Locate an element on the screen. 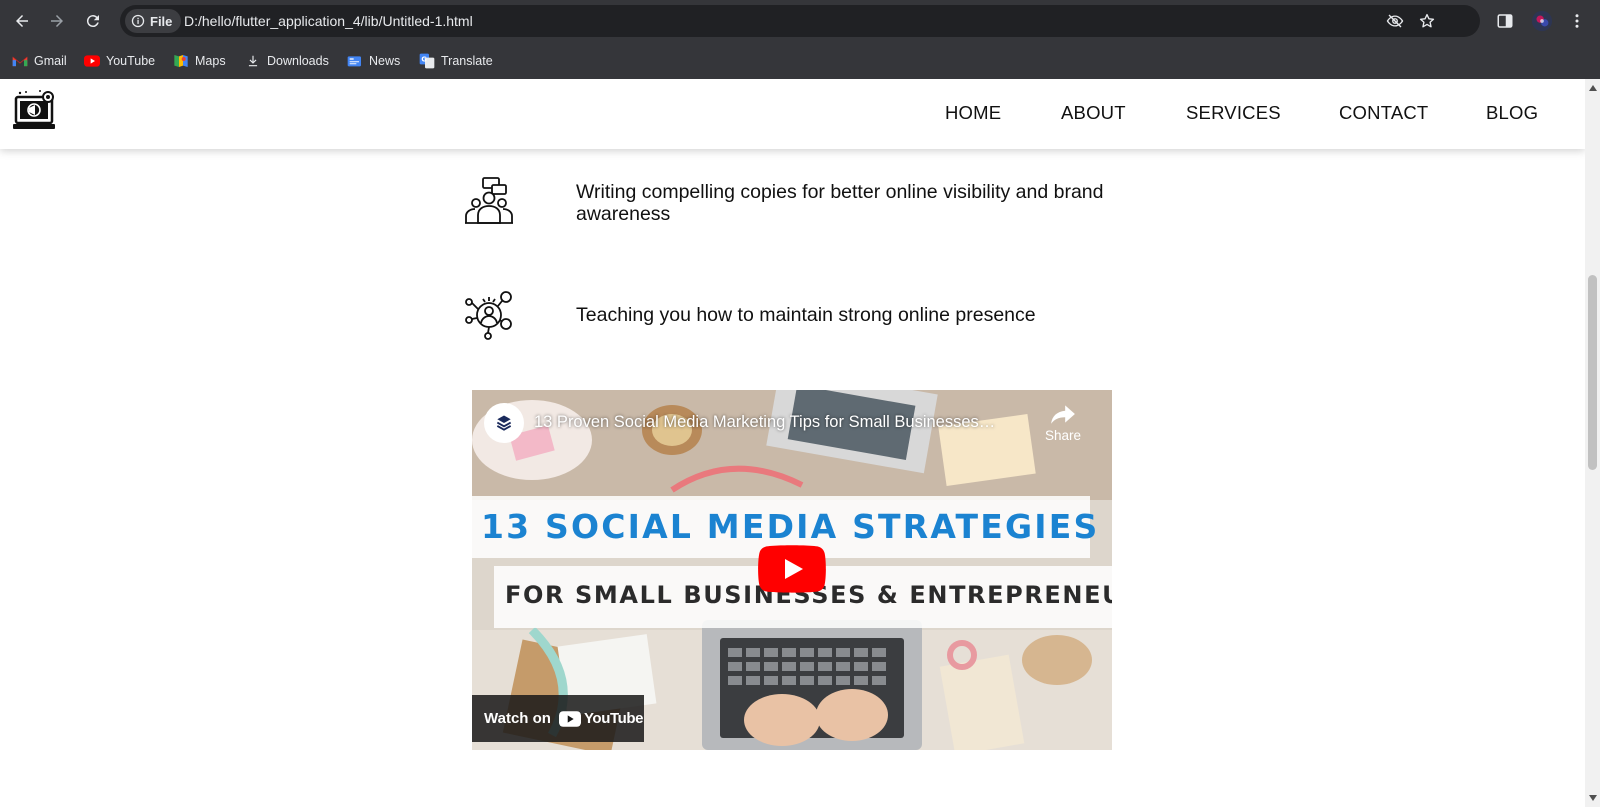 This screenshot has width=1600, height=807. bookmark-label: Maps is located at coordinates (210, 61).